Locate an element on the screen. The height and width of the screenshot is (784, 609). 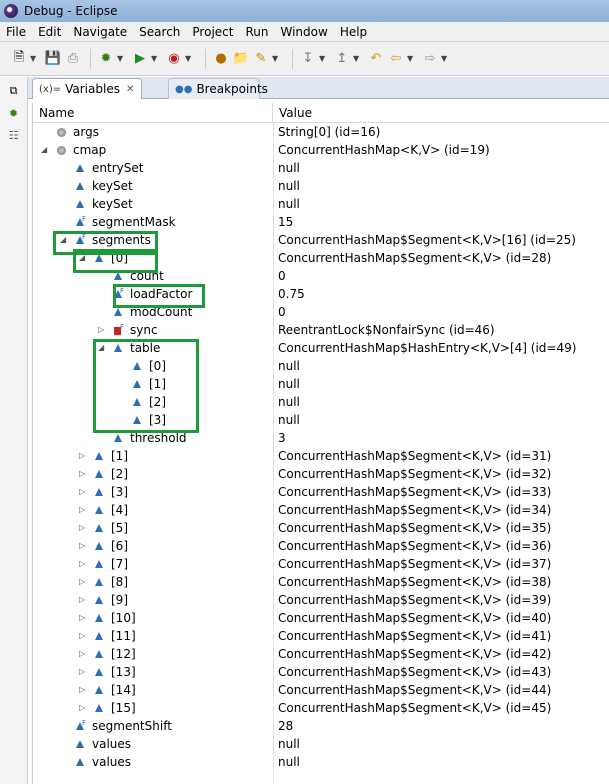
menu-window: Window is located at coordinates (303, 32).